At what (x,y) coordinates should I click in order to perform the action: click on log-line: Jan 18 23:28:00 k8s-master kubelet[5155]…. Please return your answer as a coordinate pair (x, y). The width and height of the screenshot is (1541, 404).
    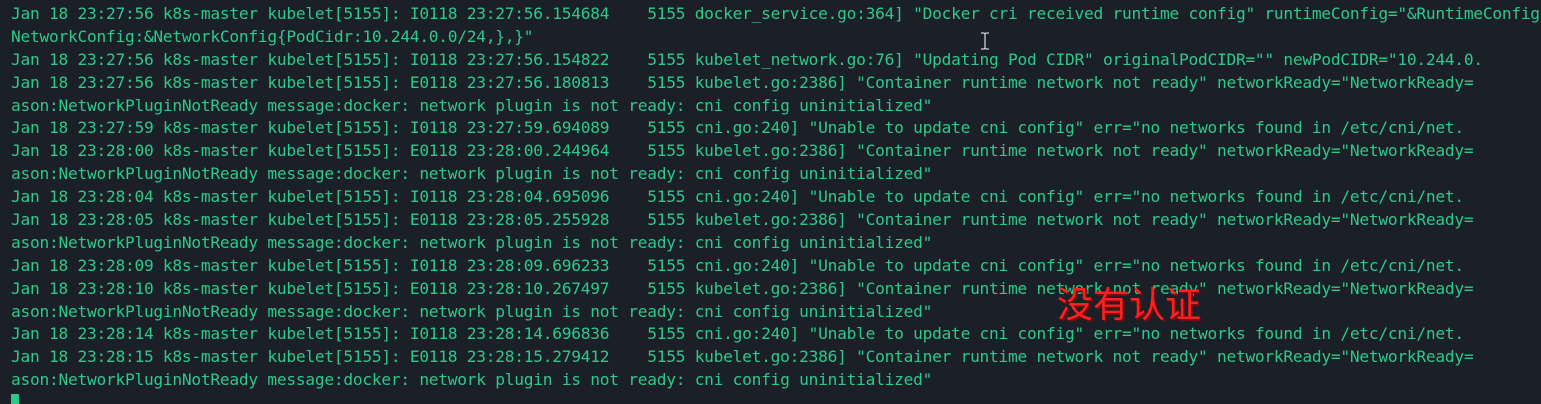
    Looking at the image, I should click on (742, 151).